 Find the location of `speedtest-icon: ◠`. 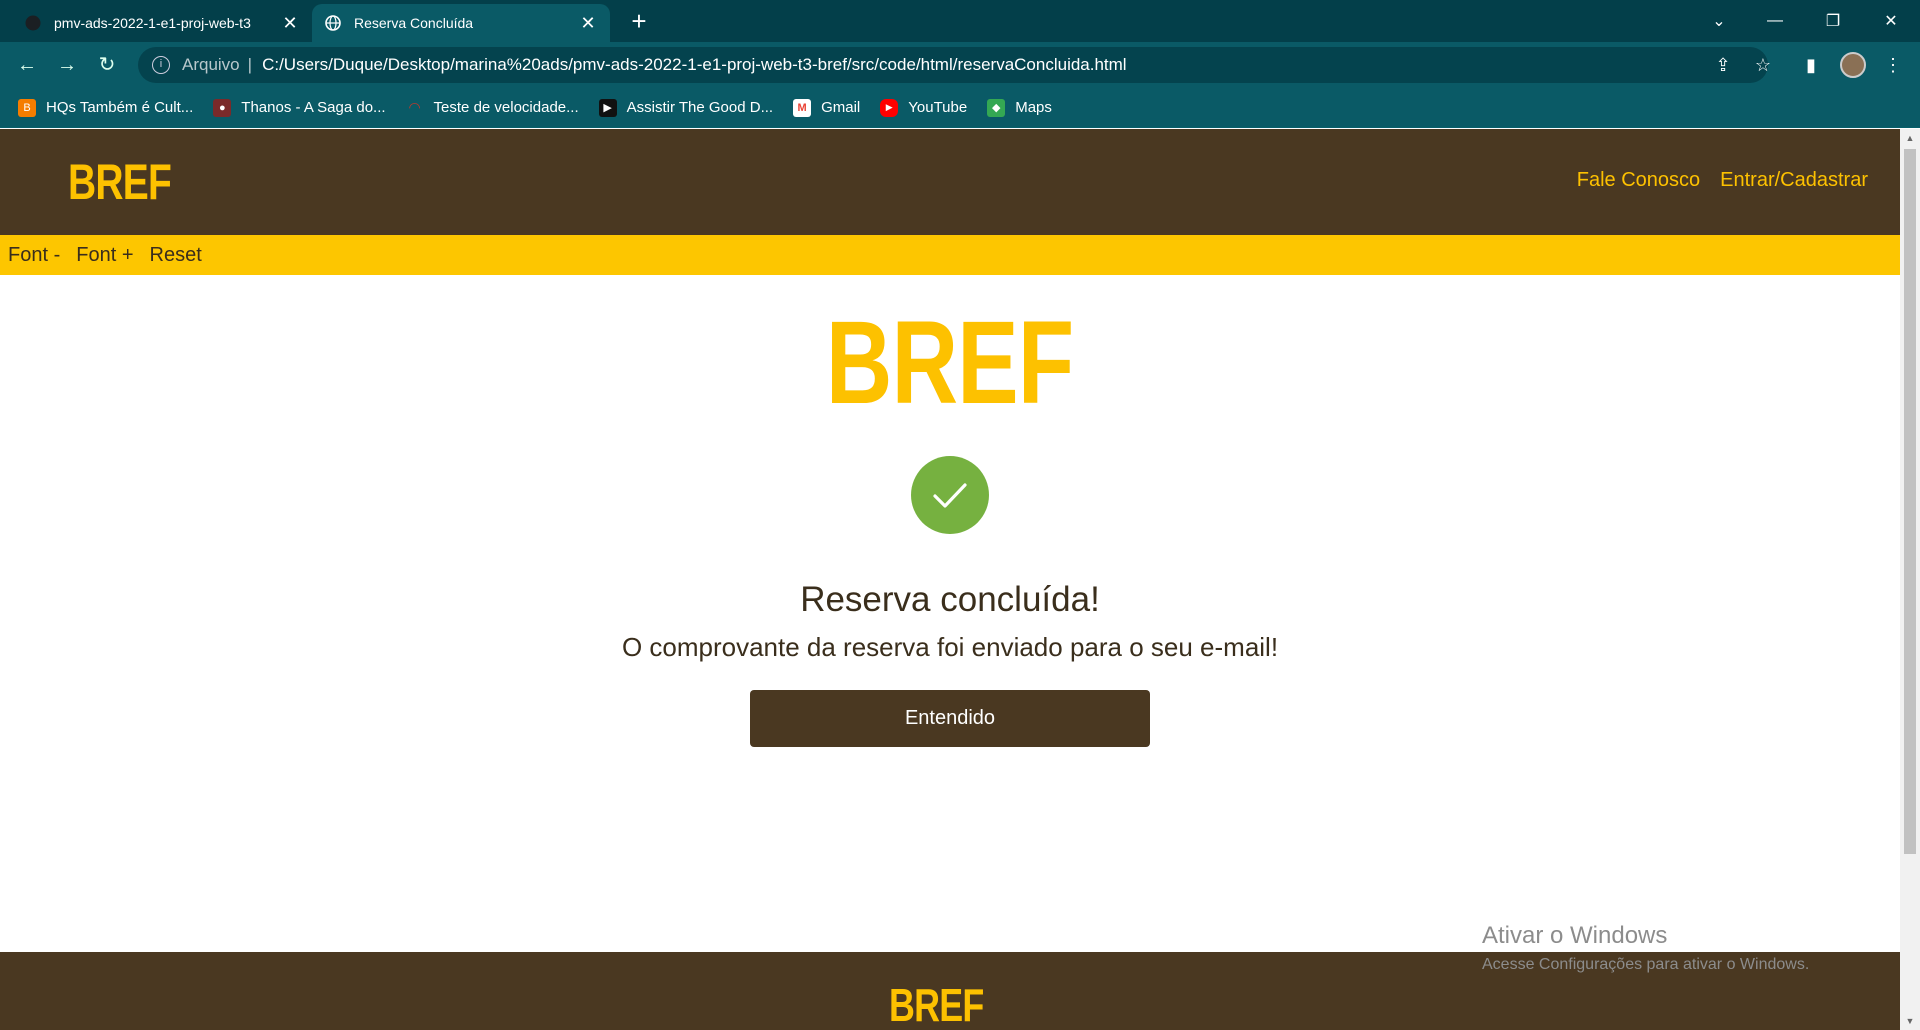

speedtest-icon: ◠ is located at coordinates (414, 107).